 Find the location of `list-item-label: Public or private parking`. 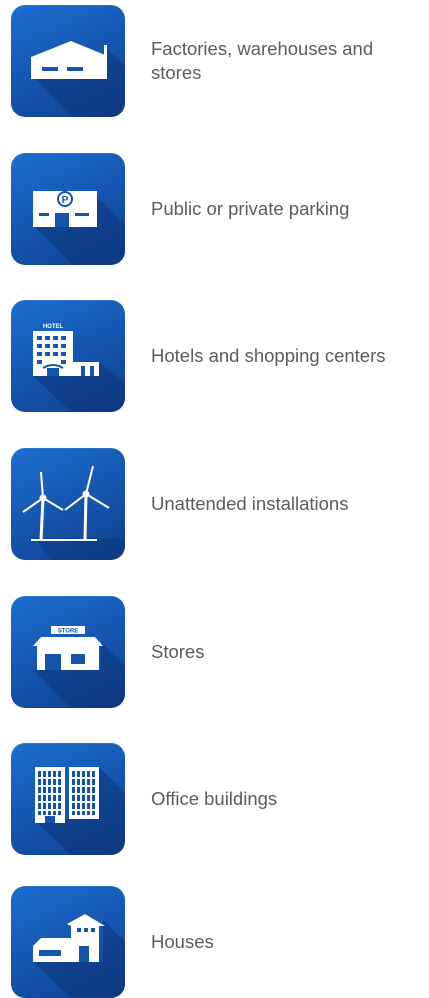

list-item-label: Public or private parking is located at coordinates (250, 208).